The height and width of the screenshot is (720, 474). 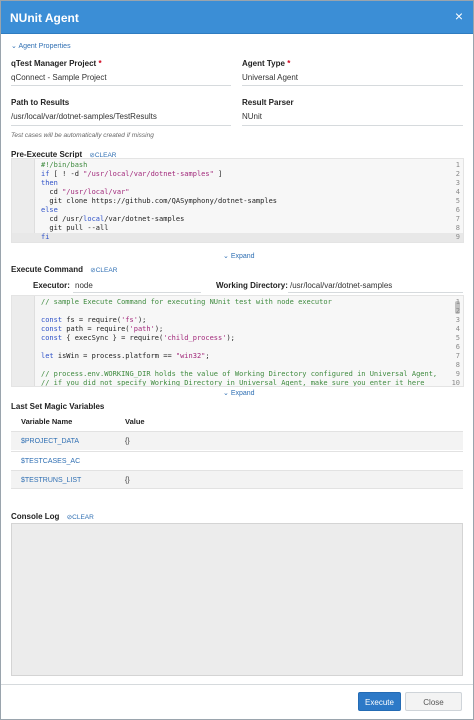 I want to click on code-line: cd "/usr/local/var", so click(x=85, y=192).